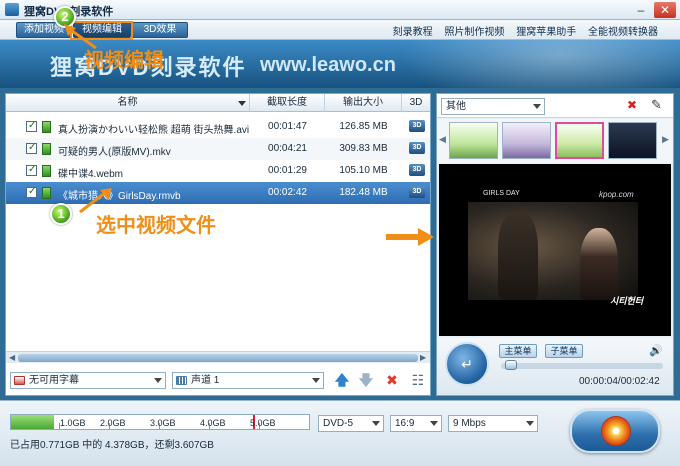 The height and width of the screenshot is (466, 680). I want to click on file-size: 182.48 MB, so click(363, 192).